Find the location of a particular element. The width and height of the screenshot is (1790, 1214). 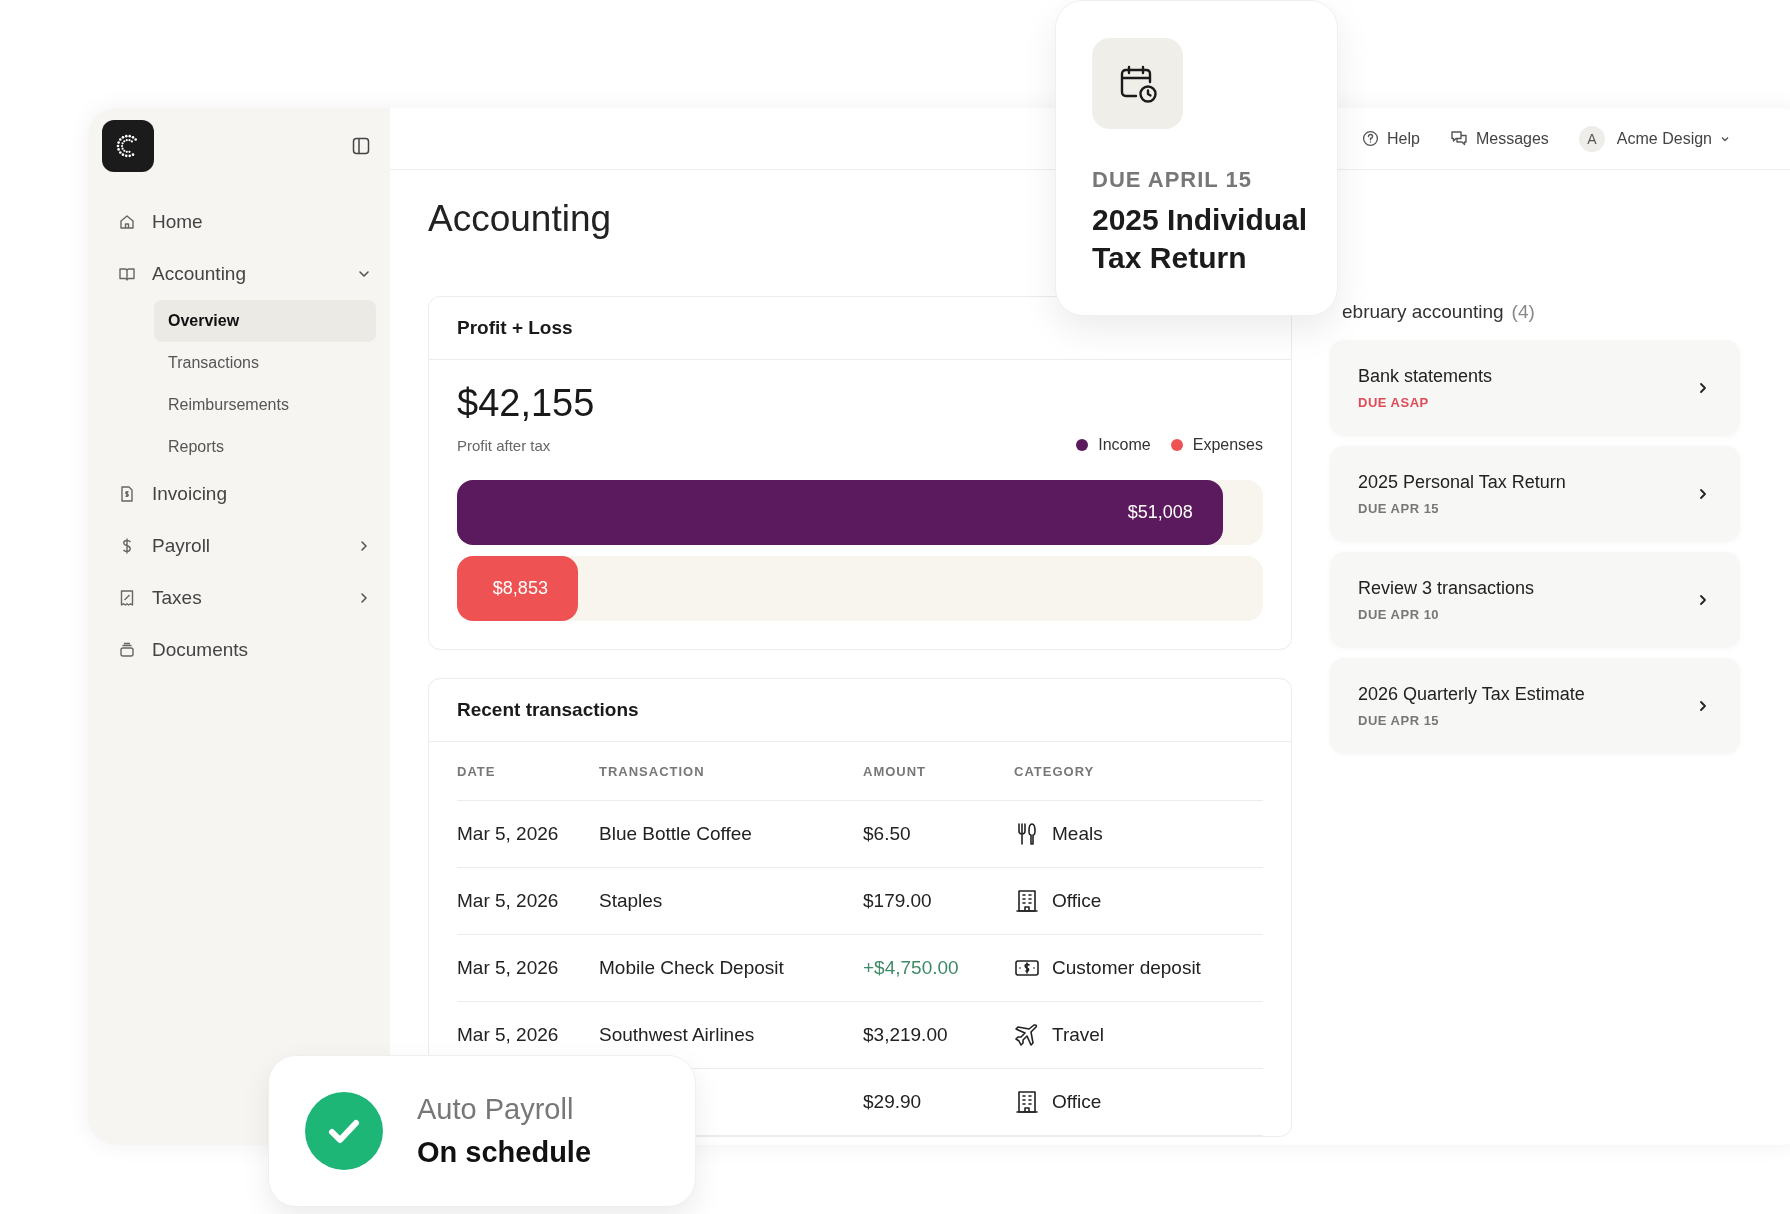

nav-subitem: Overview is located at coordinates (265, 321).